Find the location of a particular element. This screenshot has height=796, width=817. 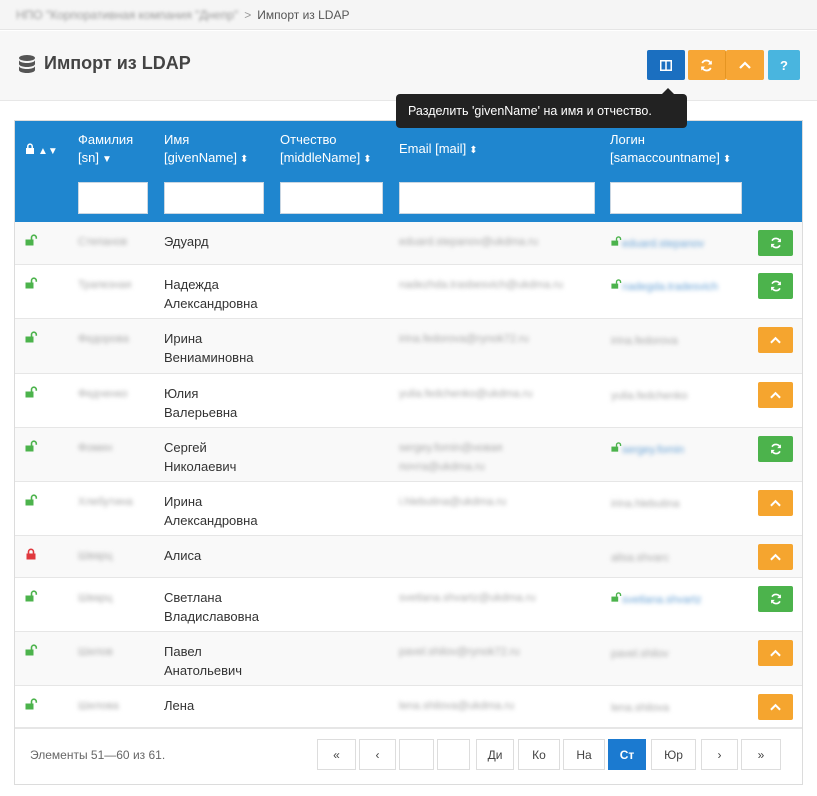

sort-icon: ▲▼ is located at coordinates (48, 151).